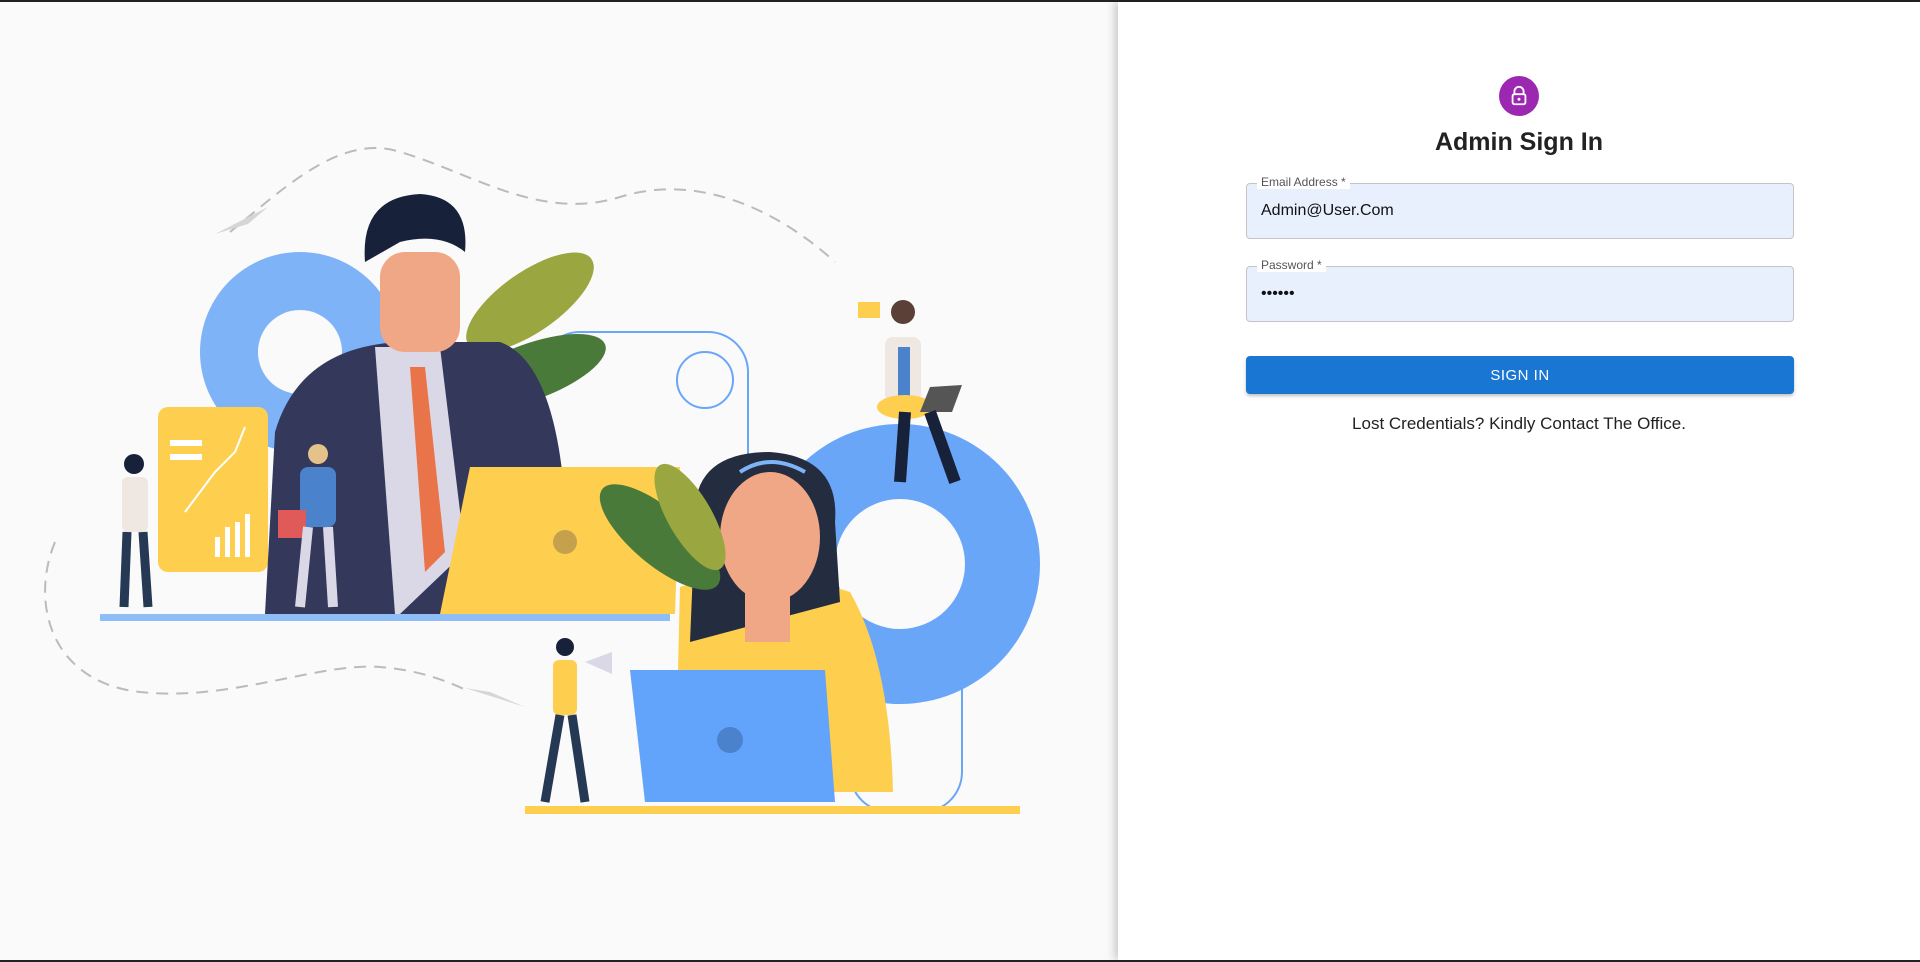  Describe the element at coordinates (1520, 207) in the screenshot. I see `email-field: Email Address * Admin@User.Com` at that location.